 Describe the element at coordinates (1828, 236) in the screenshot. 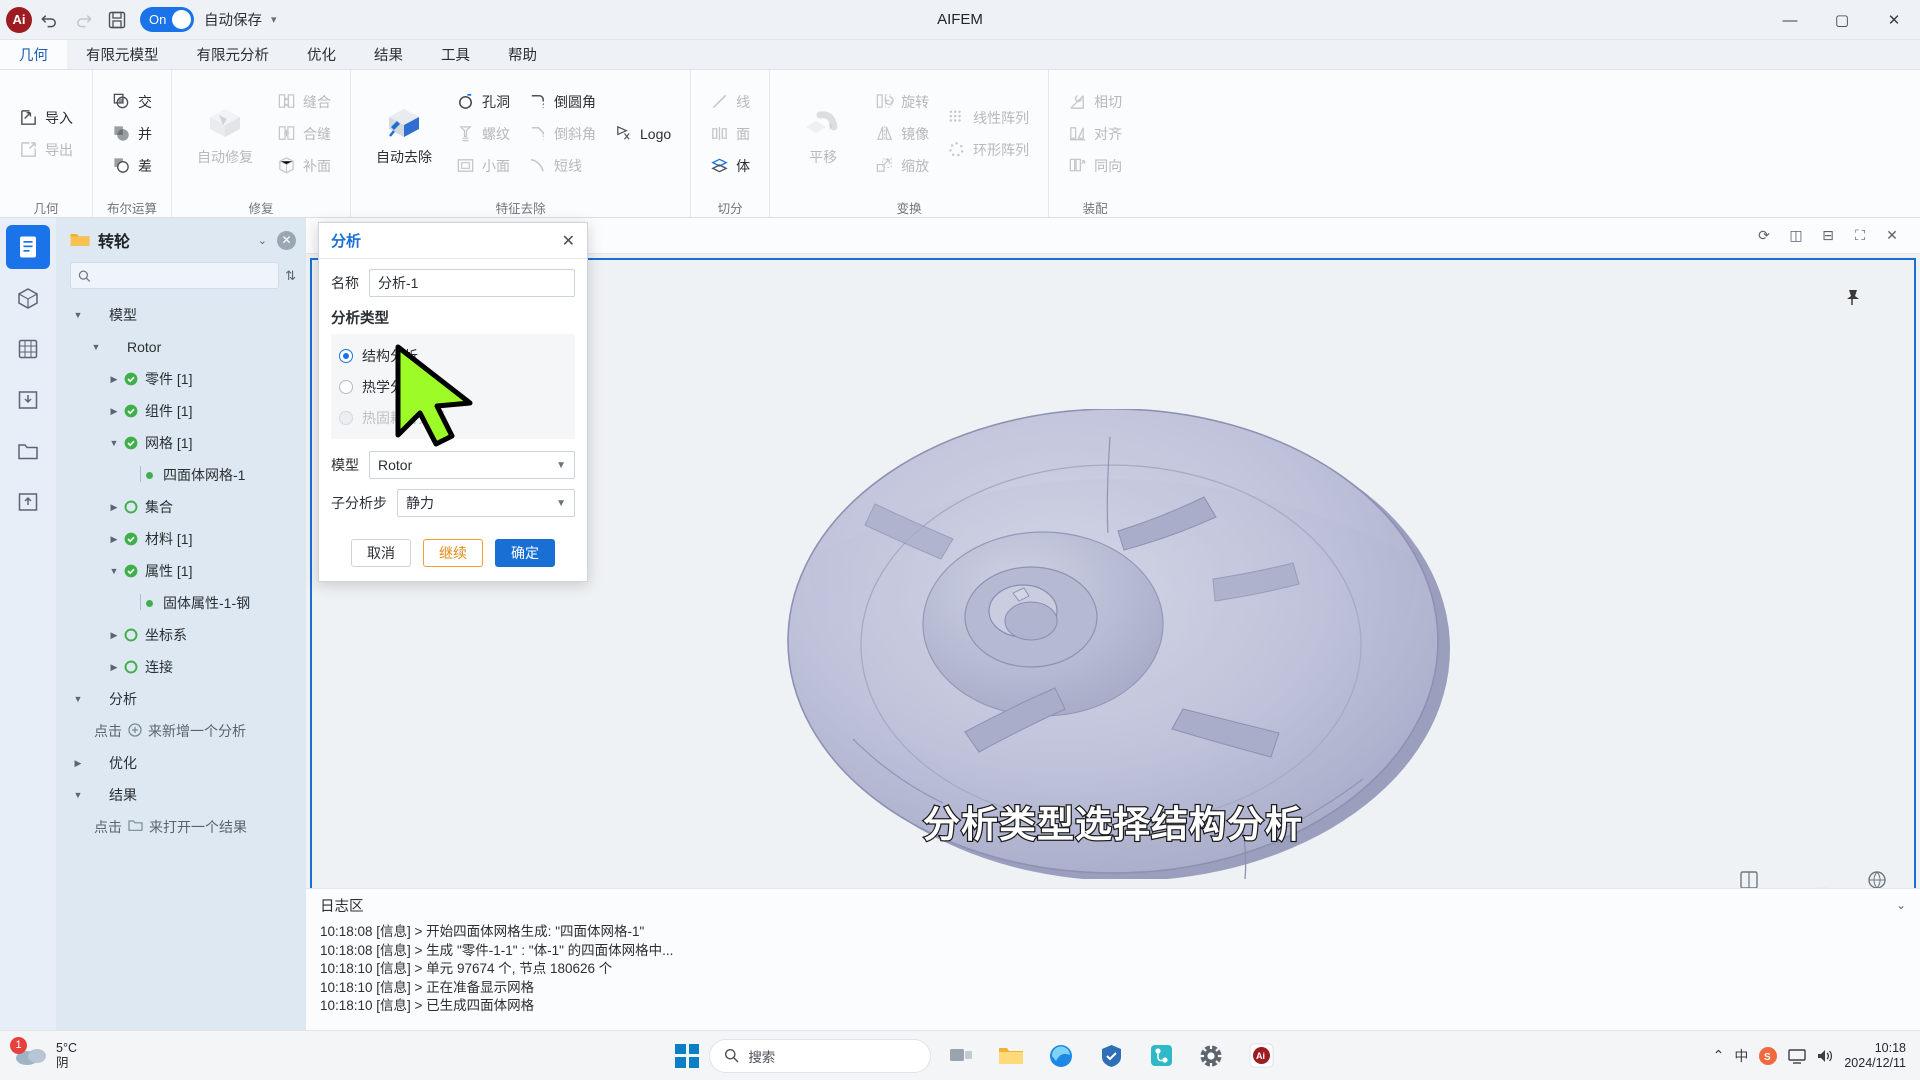

I see `split-horizontal-icon: ⊟` at that location.